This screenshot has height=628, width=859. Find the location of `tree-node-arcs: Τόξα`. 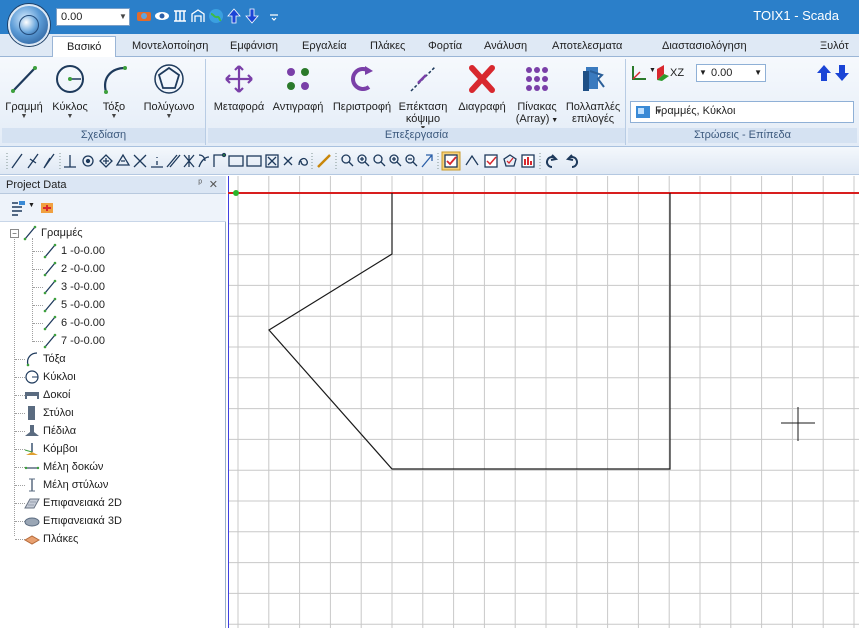

tree-node-arcs: Τόξα is located at coordinates (45, 359).